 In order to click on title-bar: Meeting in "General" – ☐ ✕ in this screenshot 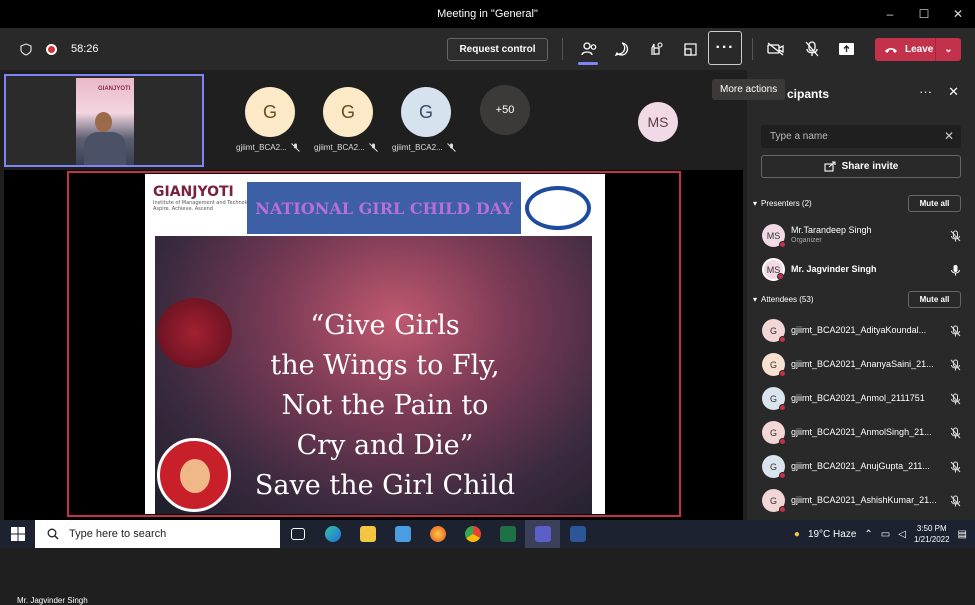, I will do `click(487, 14)`.